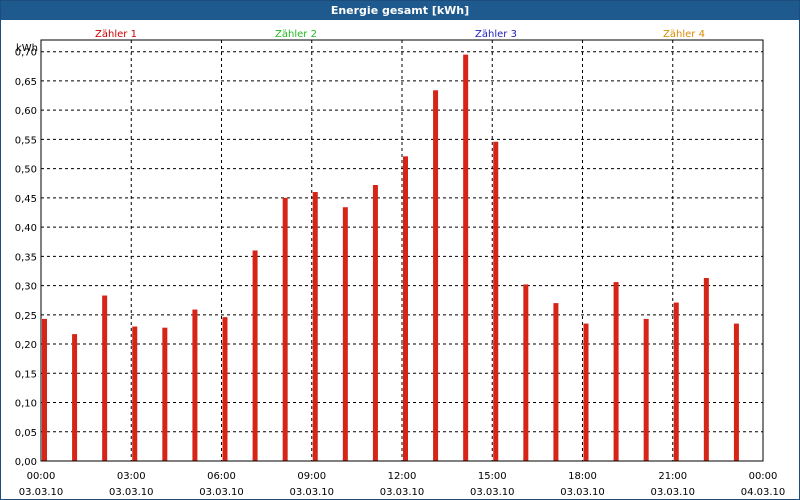 Image resolution: width=800 pixels, height=500 pixels. I want to click on y-tick-label: 0,10, so click(26, 404).